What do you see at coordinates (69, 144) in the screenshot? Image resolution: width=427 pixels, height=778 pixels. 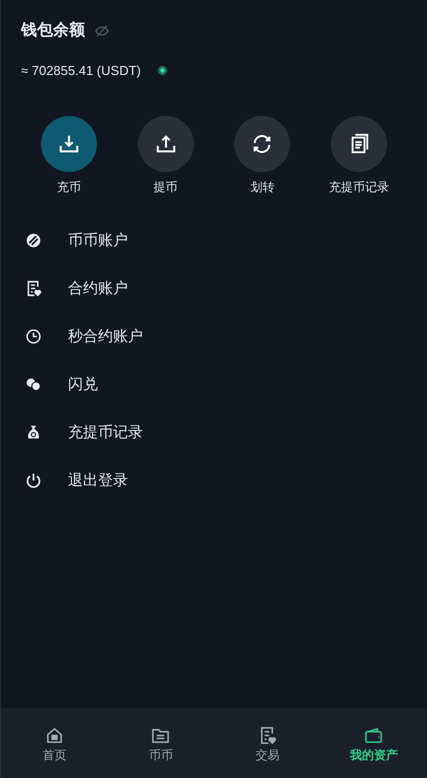 I see `download-icon` at bounding box center [69, 144].